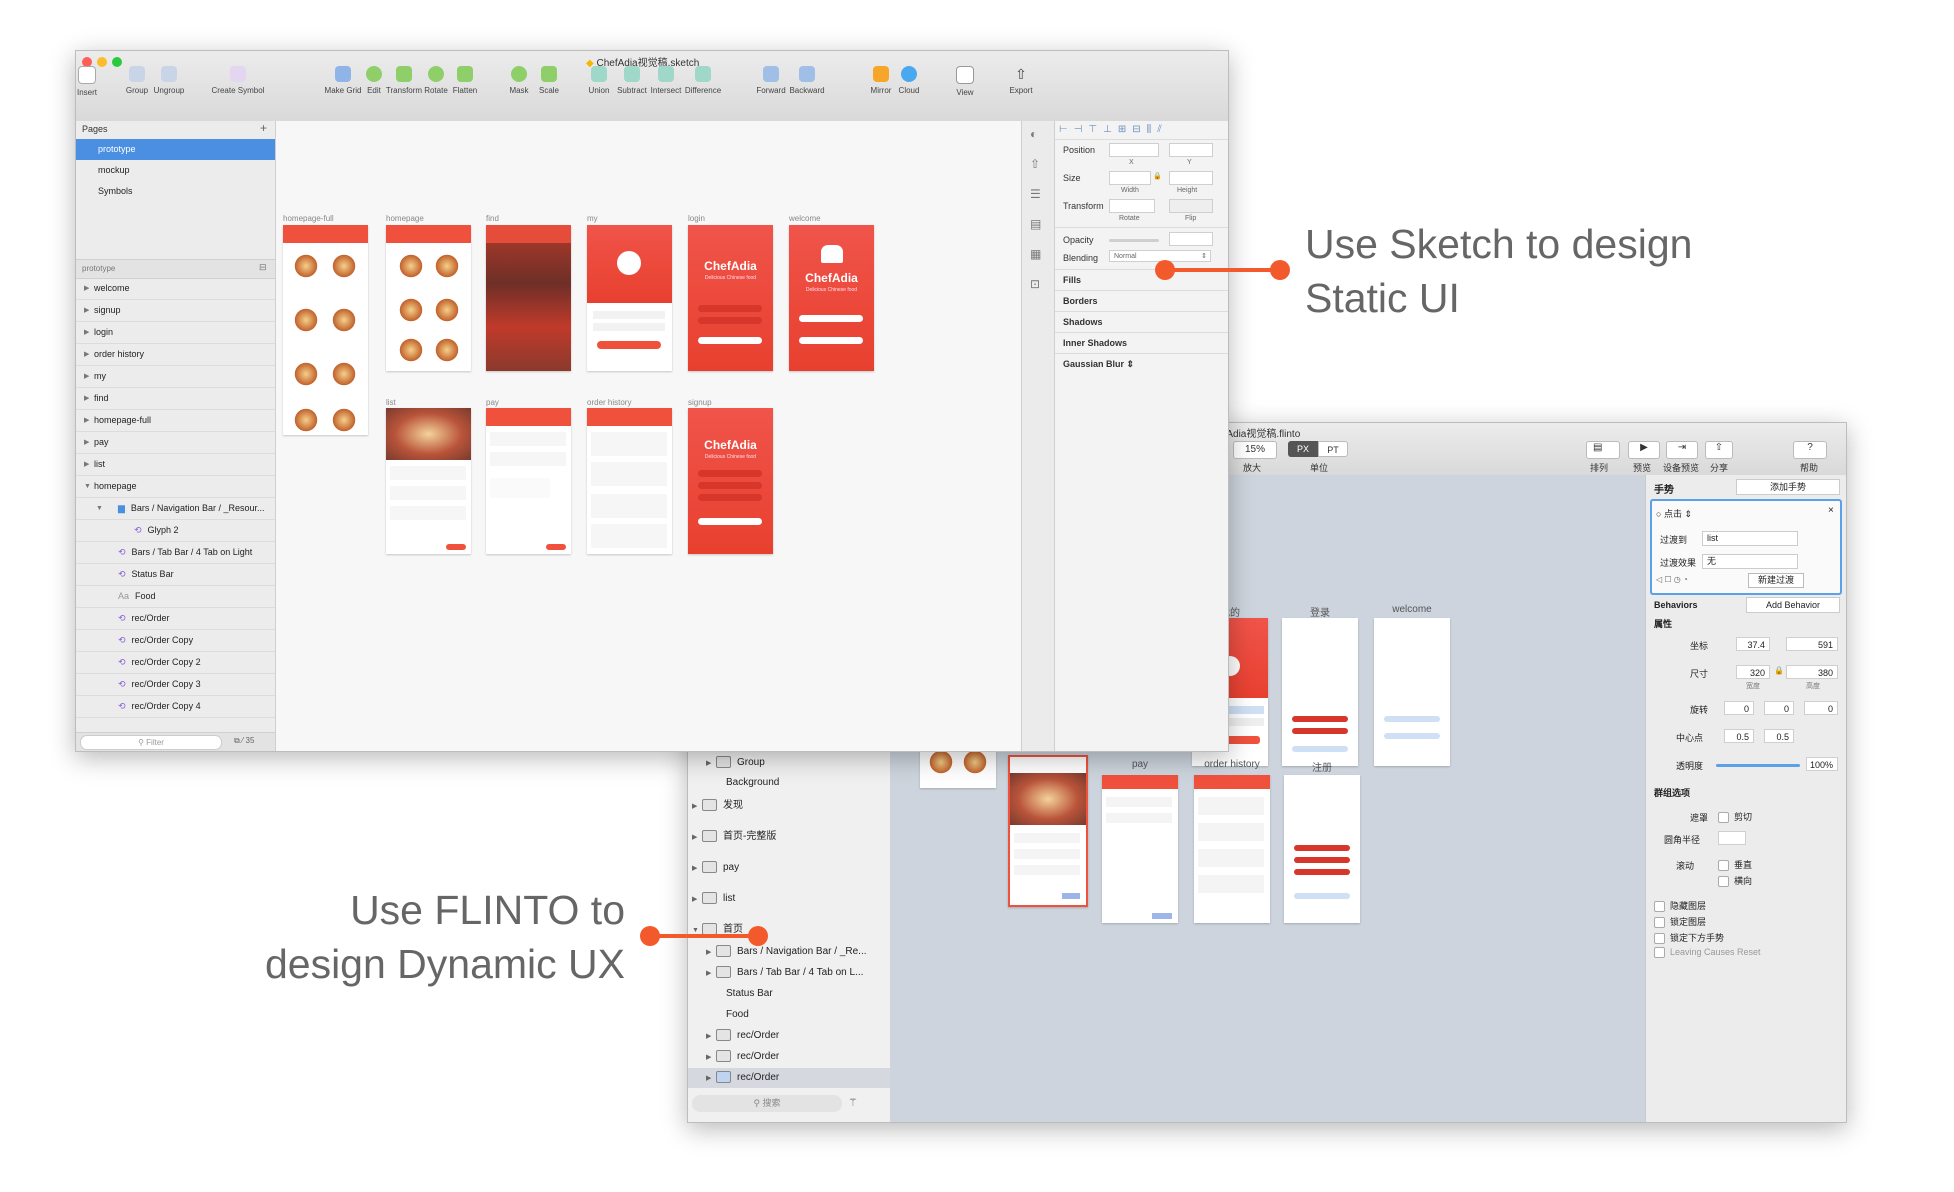  Describe the element at coordinates (798, 763) in the screenshot. I see `layer-item: ▶ Group` at that location.